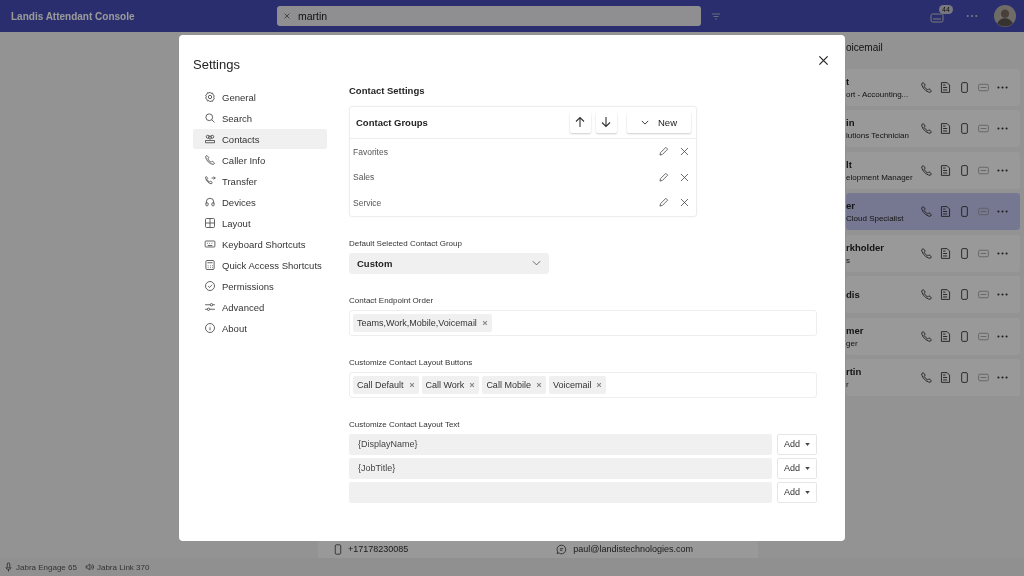  Describe the element at coordinates (210, 265) in the screenshot. I see `calculator-icon` at that location.